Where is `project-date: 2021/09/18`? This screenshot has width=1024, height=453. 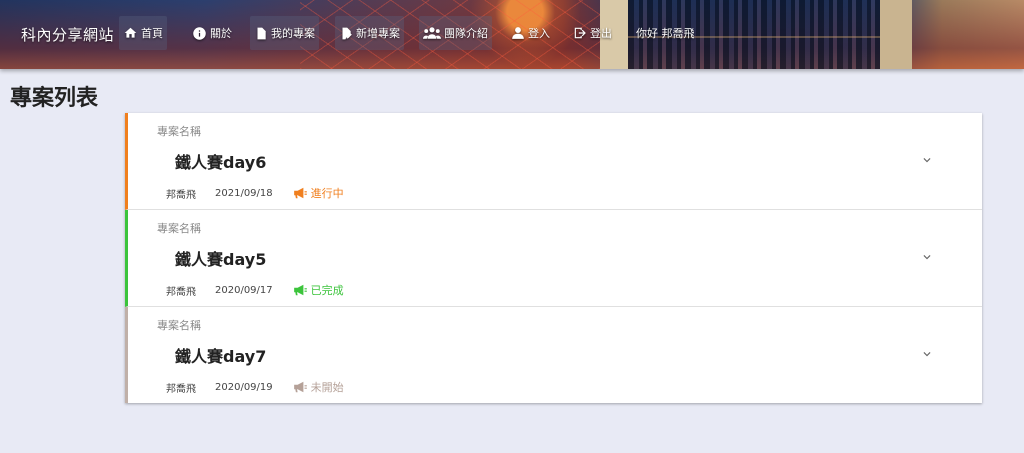 project-date: 2021/09/18 is located at coordinates (244, 193).